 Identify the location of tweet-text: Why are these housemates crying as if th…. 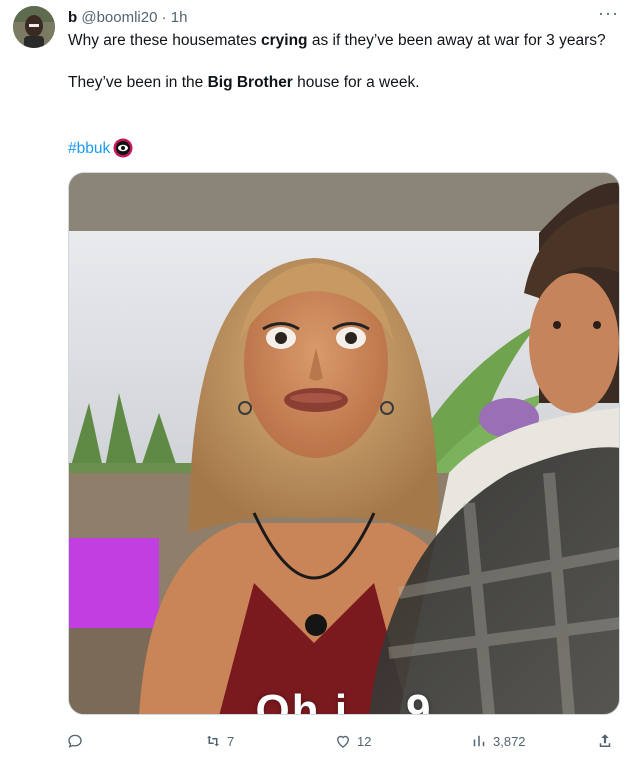
(338, 61).